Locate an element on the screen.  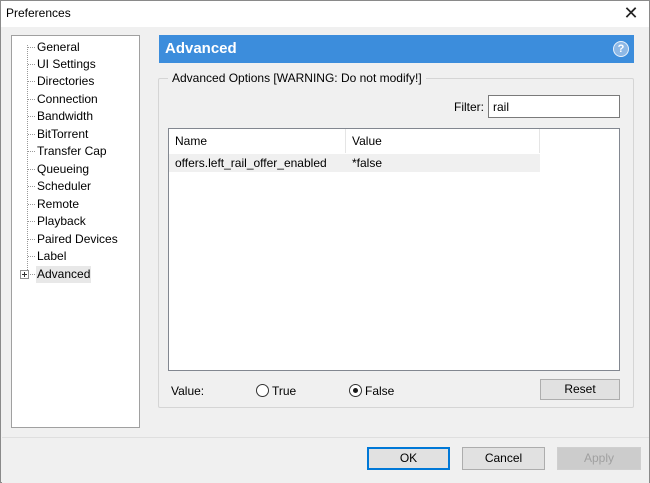
filter-label: Filter: is located at coordinates (469, 107).